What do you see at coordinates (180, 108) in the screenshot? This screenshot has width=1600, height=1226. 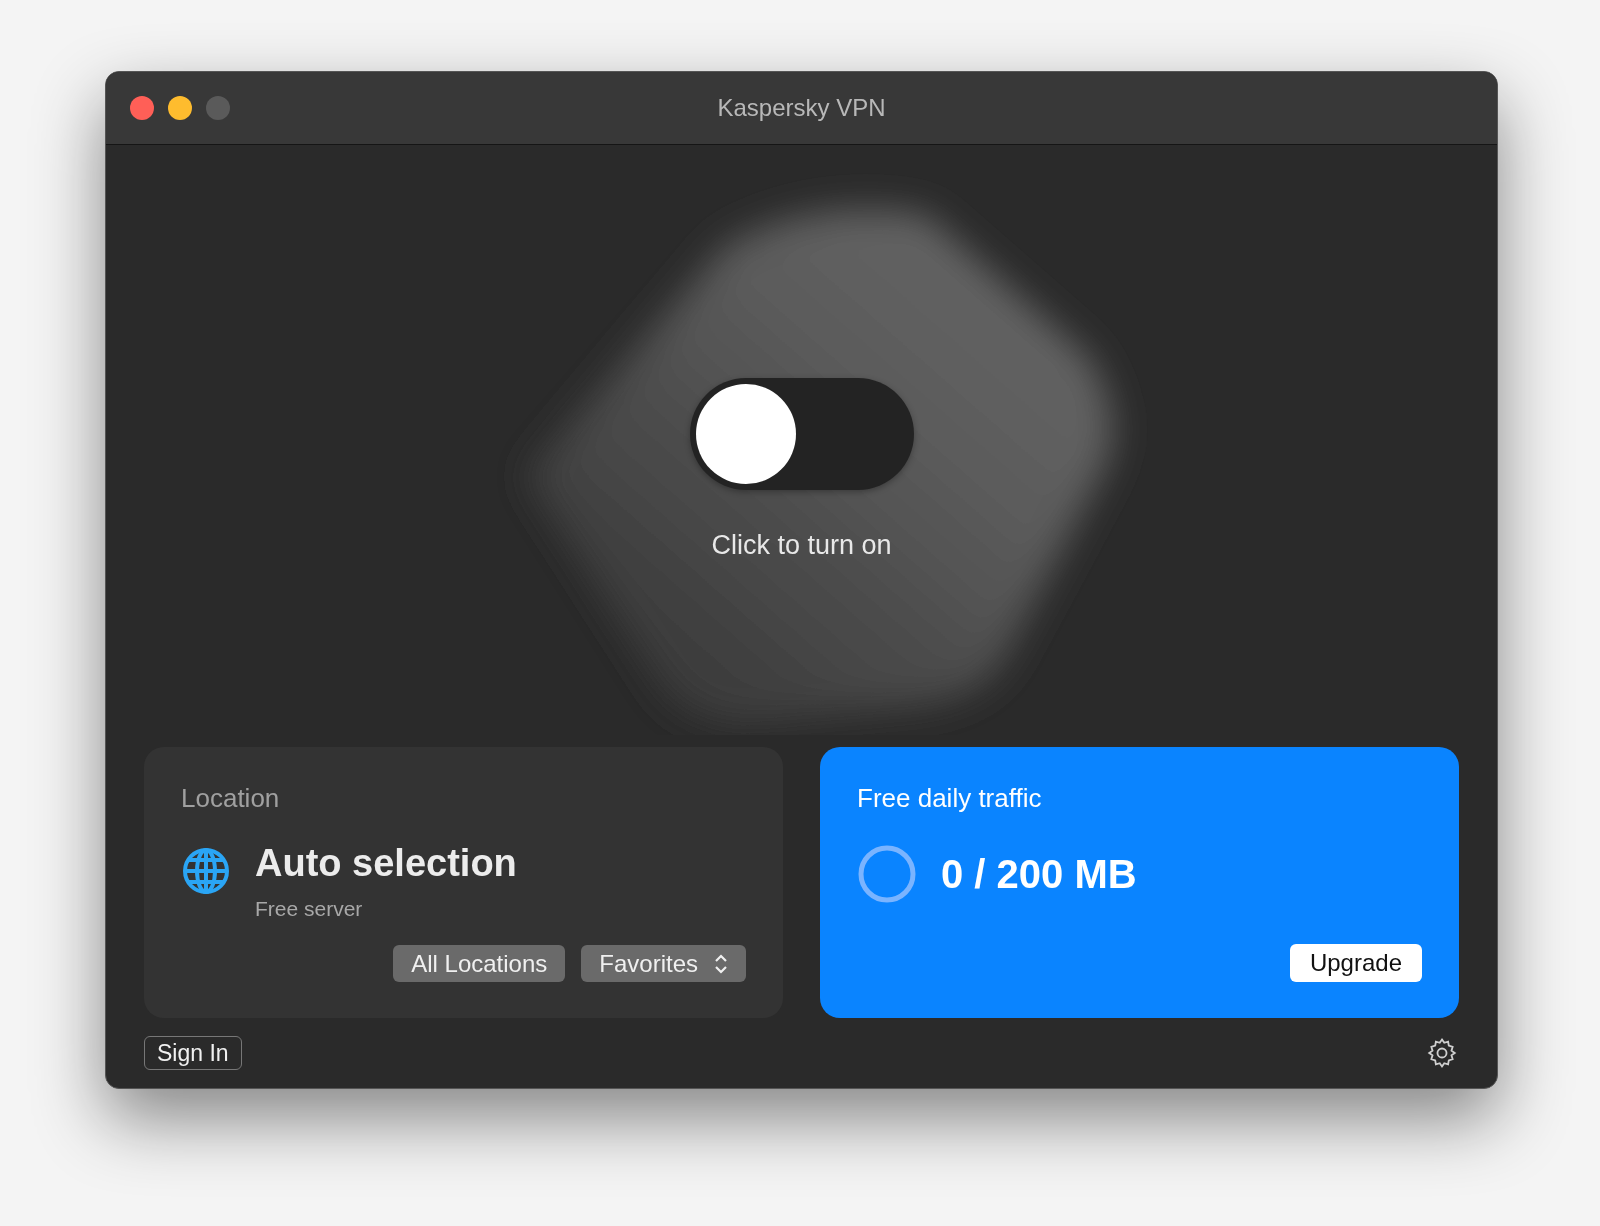 I see `minimize-icon` at bounding box center [180, 108].